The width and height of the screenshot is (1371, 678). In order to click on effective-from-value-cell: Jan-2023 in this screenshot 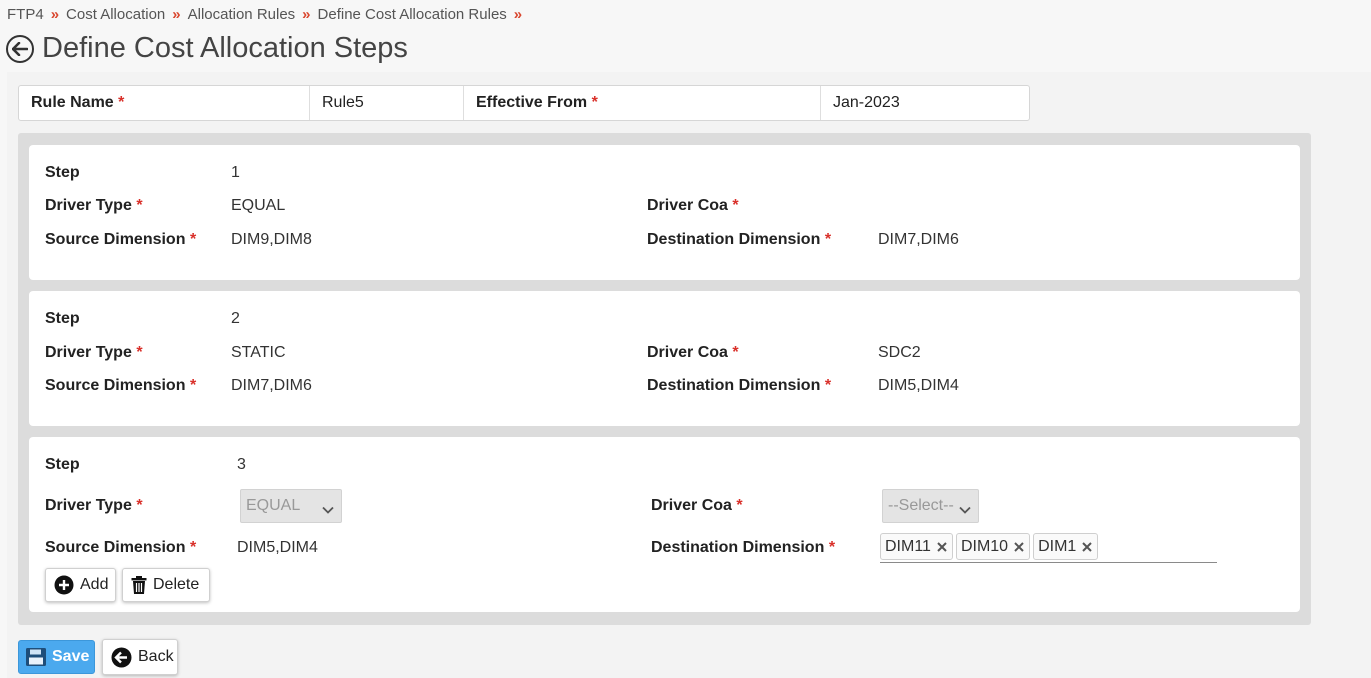, I will do `click(925, 103)`.